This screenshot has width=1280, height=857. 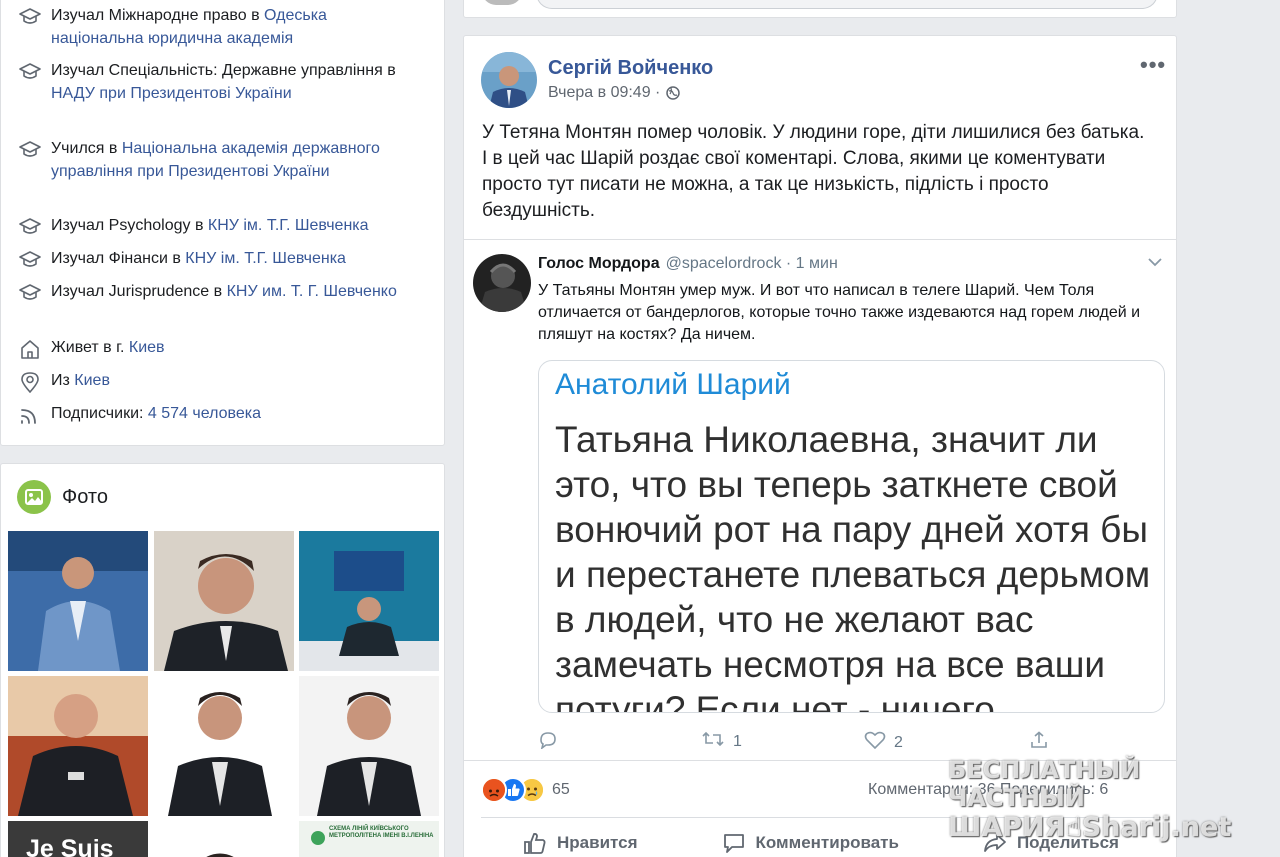 I want to click on home-icon, so click(x=30, y=349).